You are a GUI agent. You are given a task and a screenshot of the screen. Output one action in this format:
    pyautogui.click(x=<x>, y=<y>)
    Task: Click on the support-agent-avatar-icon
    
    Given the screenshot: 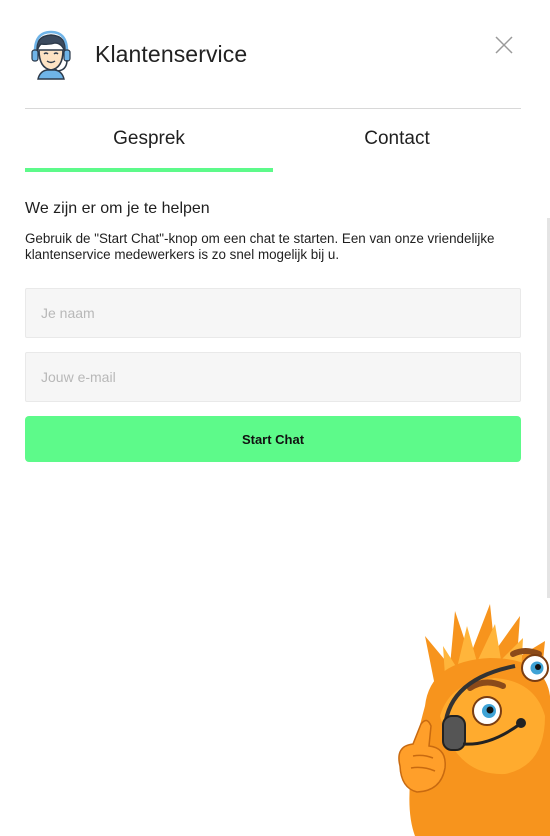 What is the action you would take?
    pyautogui.click(x=51, y=55)
    